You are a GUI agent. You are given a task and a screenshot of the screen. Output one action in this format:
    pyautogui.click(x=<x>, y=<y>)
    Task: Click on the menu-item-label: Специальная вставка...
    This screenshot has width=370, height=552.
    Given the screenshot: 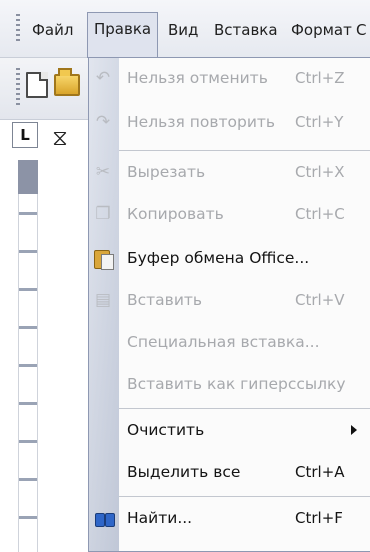 What is the action you would take?
    pyautogui.click(x=223, y=342)
    